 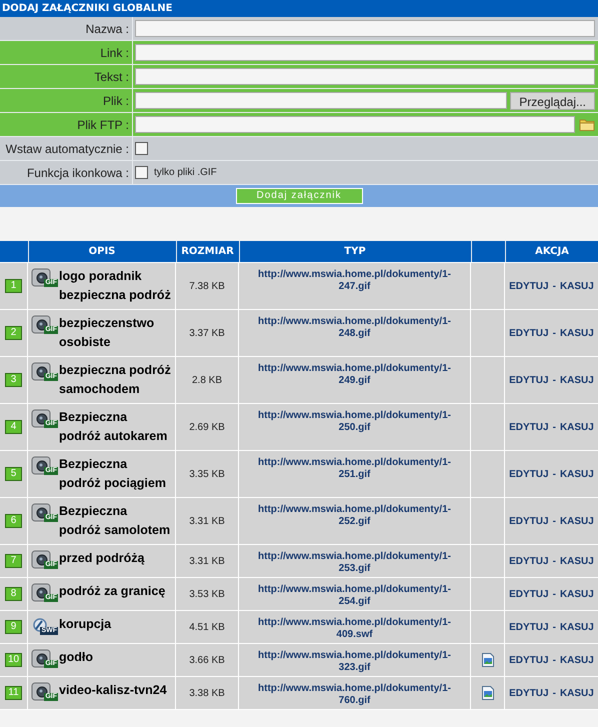 I want to click on file-link: http://www.mswia.home.pl/dokumenty/1-760.gif, so click(x=355, y=695).